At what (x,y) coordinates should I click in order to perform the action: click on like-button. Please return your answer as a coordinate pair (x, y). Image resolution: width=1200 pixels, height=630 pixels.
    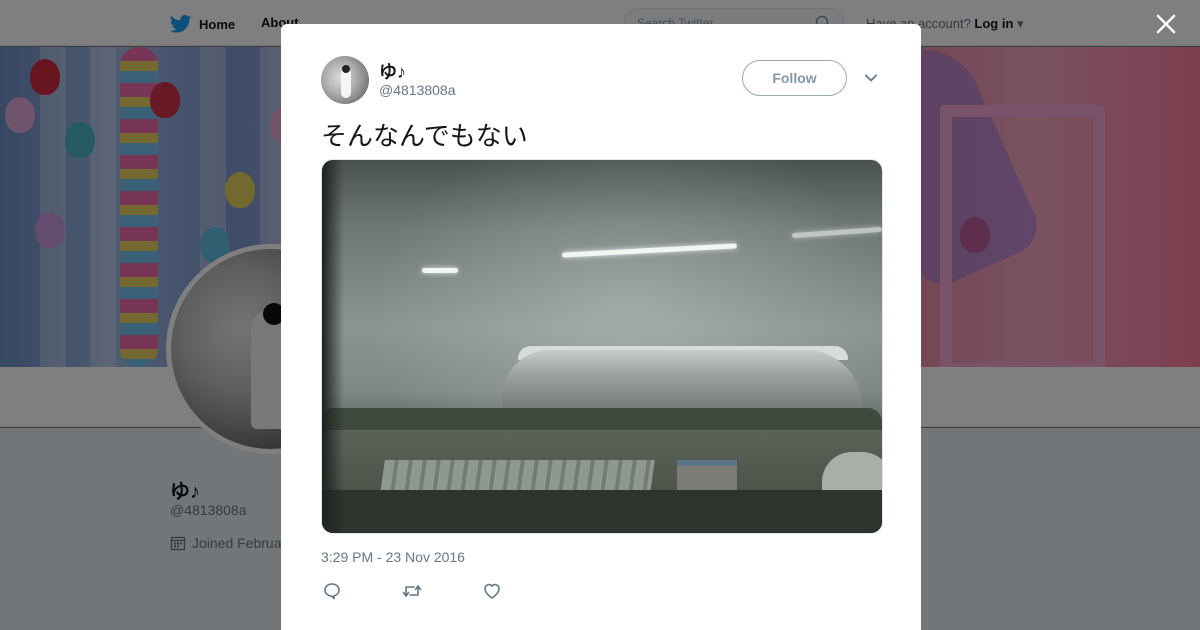
    Looking at the image, I should click on (492, 591).